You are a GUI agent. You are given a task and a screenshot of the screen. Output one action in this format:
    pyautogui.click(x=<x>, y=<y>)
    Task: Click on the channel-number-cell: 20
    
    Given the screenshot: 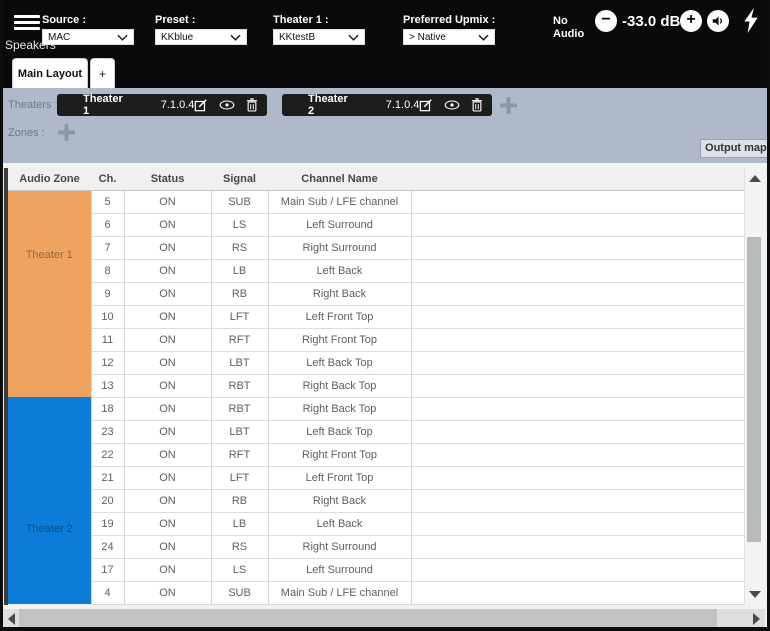 What is the action you would take?
    pyautogui.click(x=108, y=501)
    